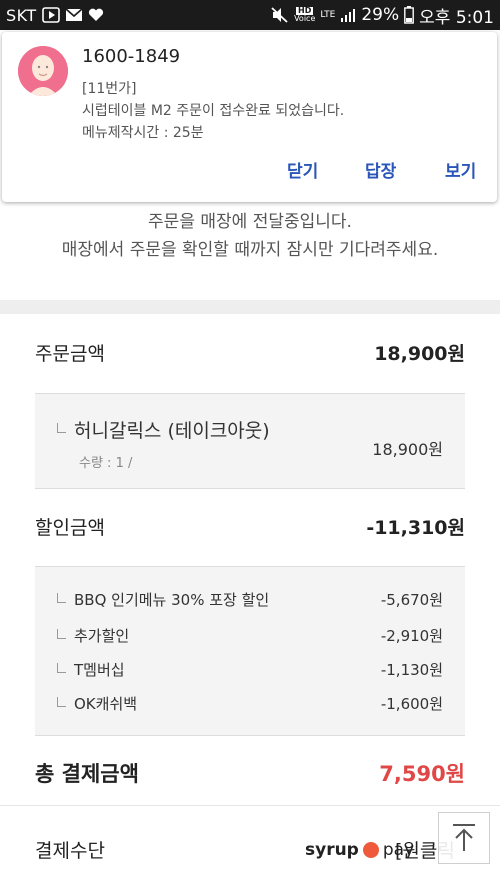  What do you see at coordinates (302, 169) in the screenshot?
I see `close-button: 닫기` at bounding box center [302, 169].